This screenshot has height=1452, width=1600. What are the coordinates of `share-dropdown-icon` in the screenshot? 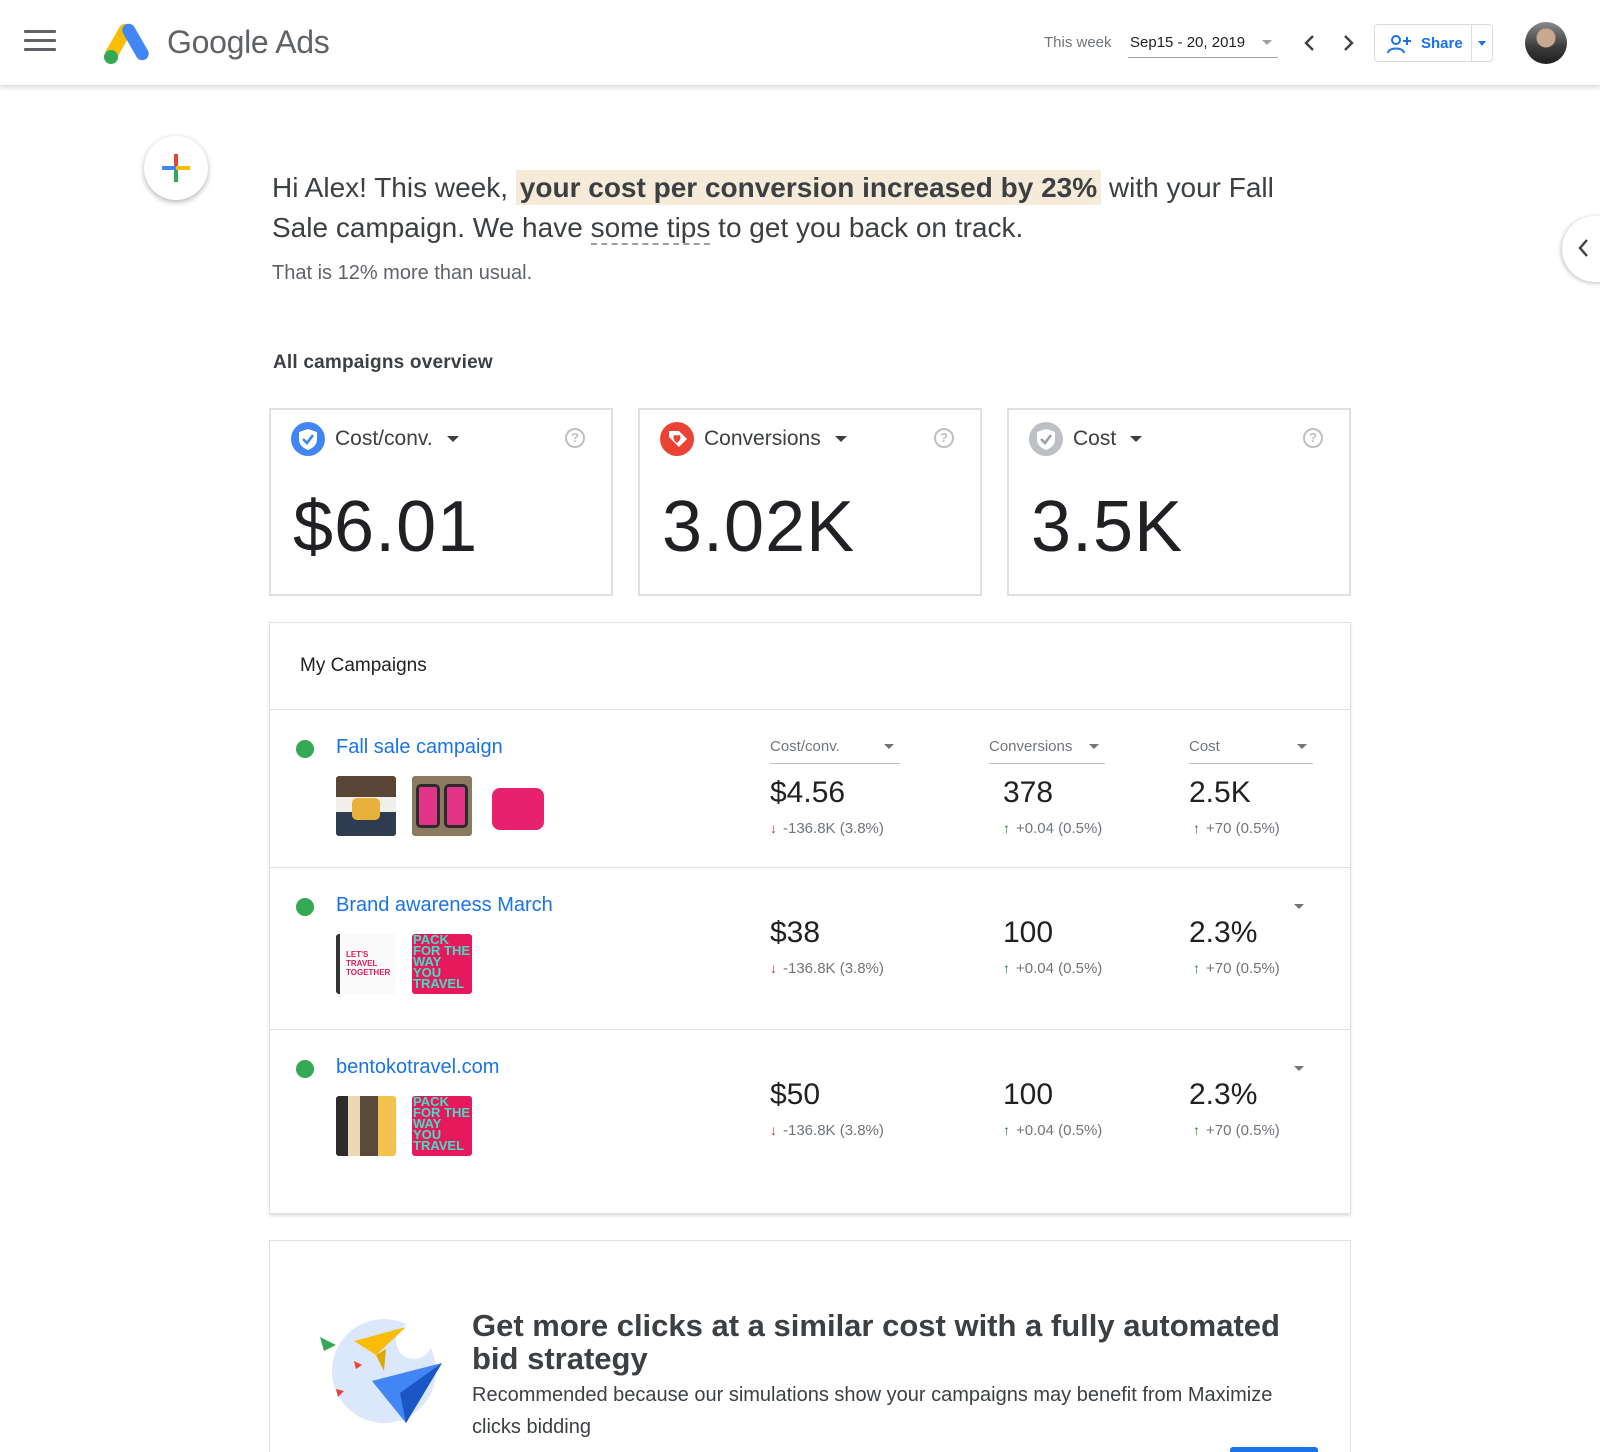 It's located at (1482, 43).